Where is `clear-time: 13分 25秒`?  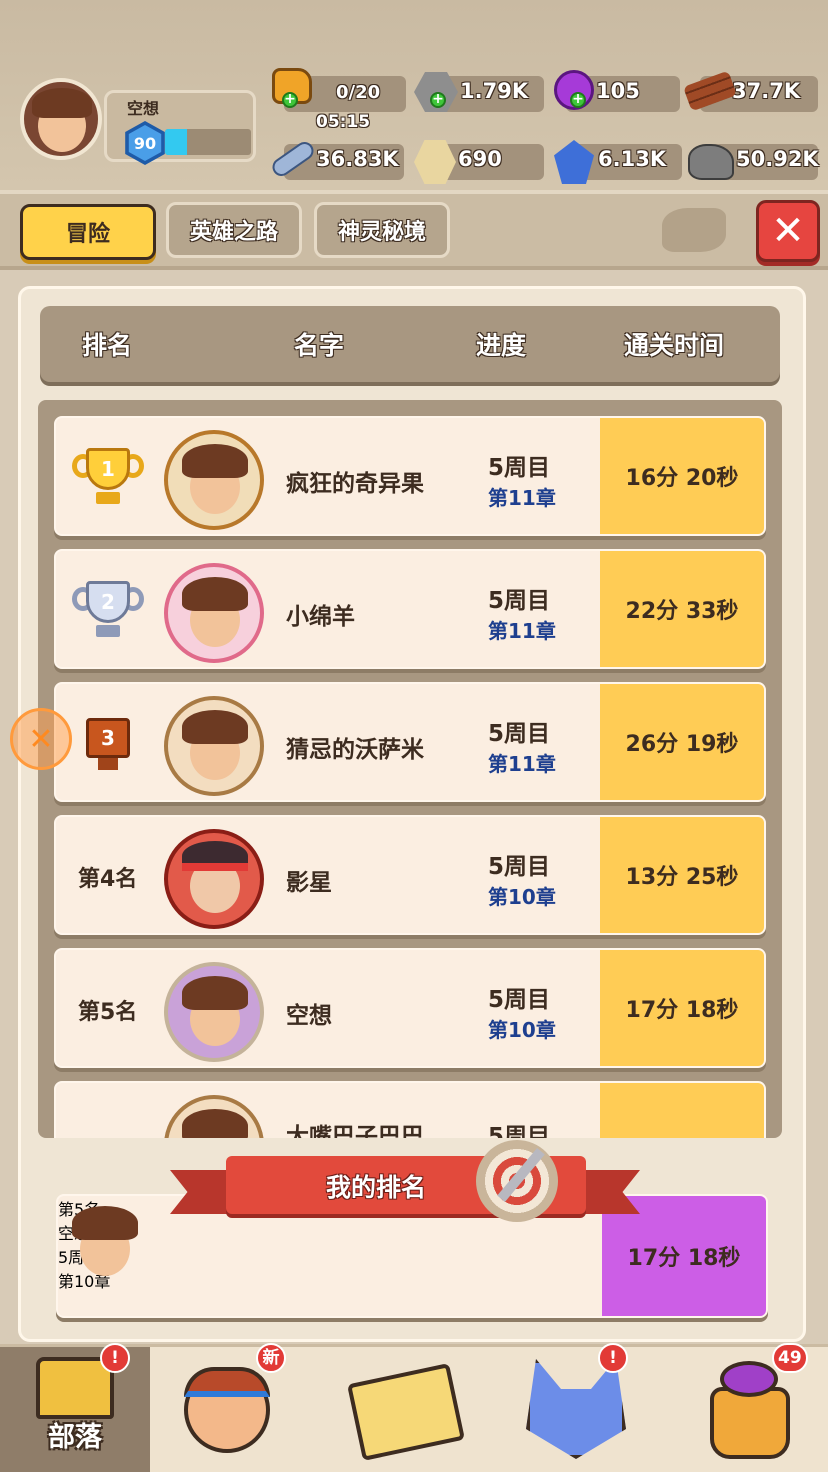
clear-time: 13分 25秒 is located at coordinates (682, 875).